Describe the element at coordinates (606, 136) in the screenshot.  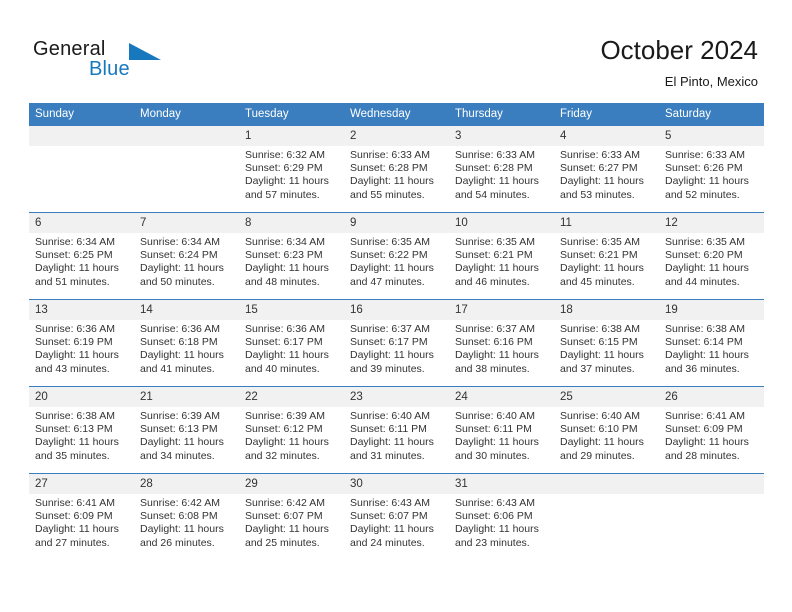
I see `day-number: 4` at that location.